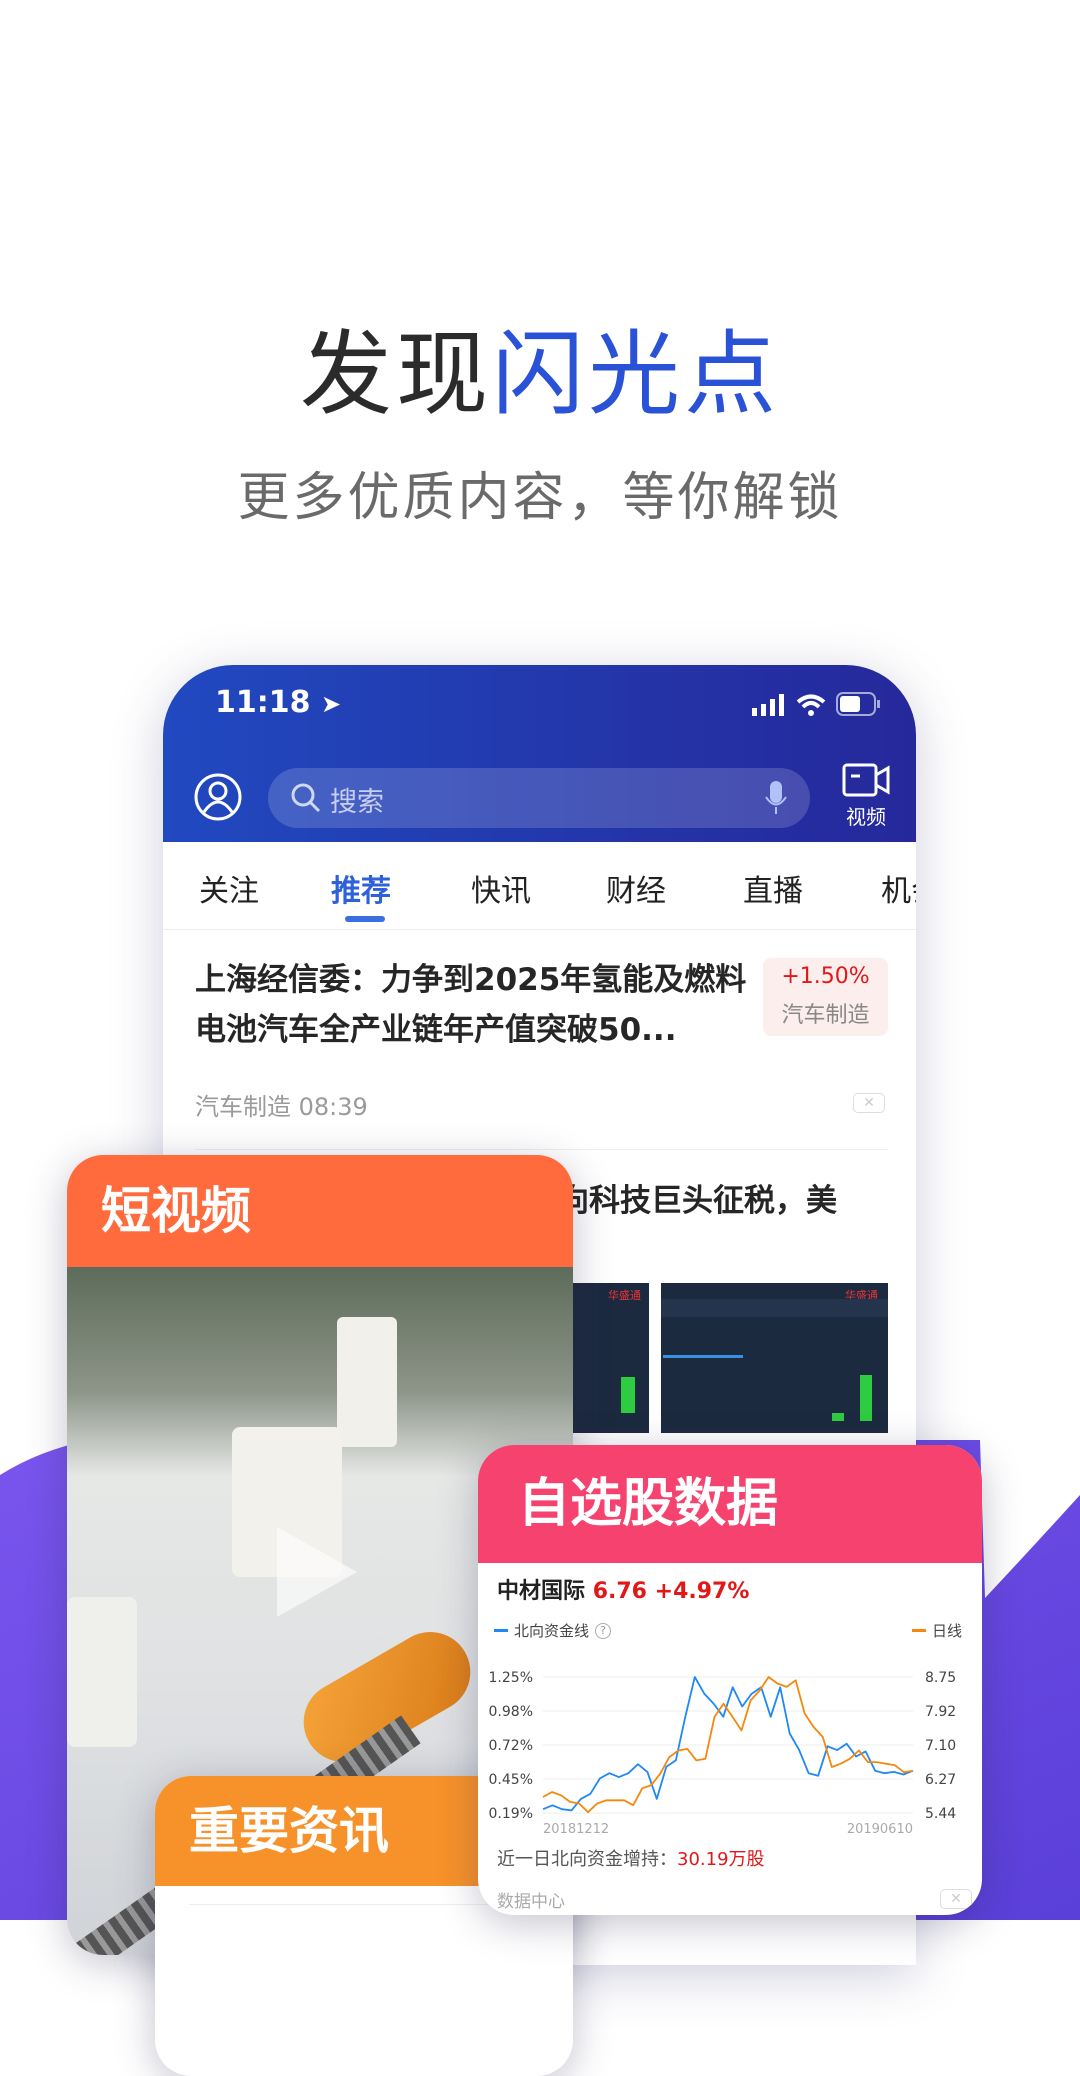  Describe the element at coordinates (940, 1746) in the screenshot. I see `y-right-tick-label: 7.10` at that location.